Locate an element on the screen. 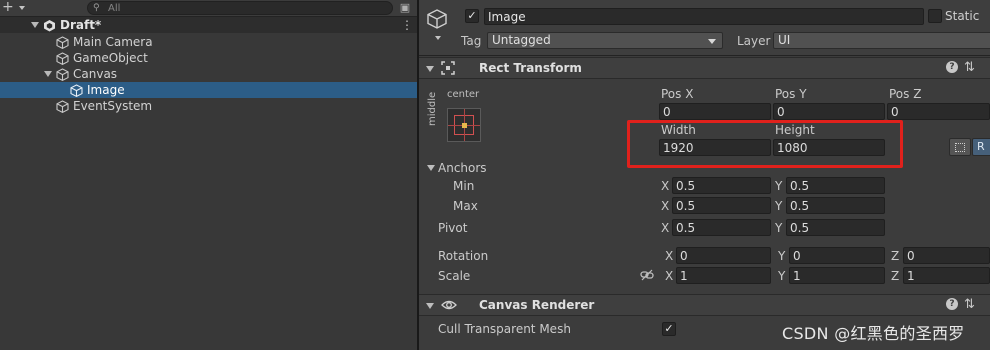 Image resolution: width=990 pixels, height=350 pixels. unity-scene-icon is located at coordinates (49, 26).